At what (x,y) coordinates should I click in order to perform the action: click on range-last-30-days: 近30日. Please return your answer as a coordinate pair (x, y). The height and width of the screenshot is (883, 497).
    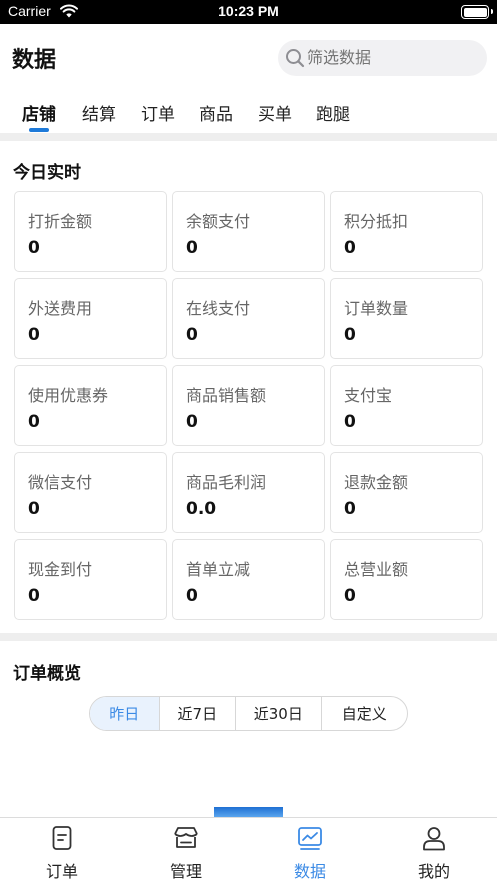
    Looking at the image, I should click on (279, 713).